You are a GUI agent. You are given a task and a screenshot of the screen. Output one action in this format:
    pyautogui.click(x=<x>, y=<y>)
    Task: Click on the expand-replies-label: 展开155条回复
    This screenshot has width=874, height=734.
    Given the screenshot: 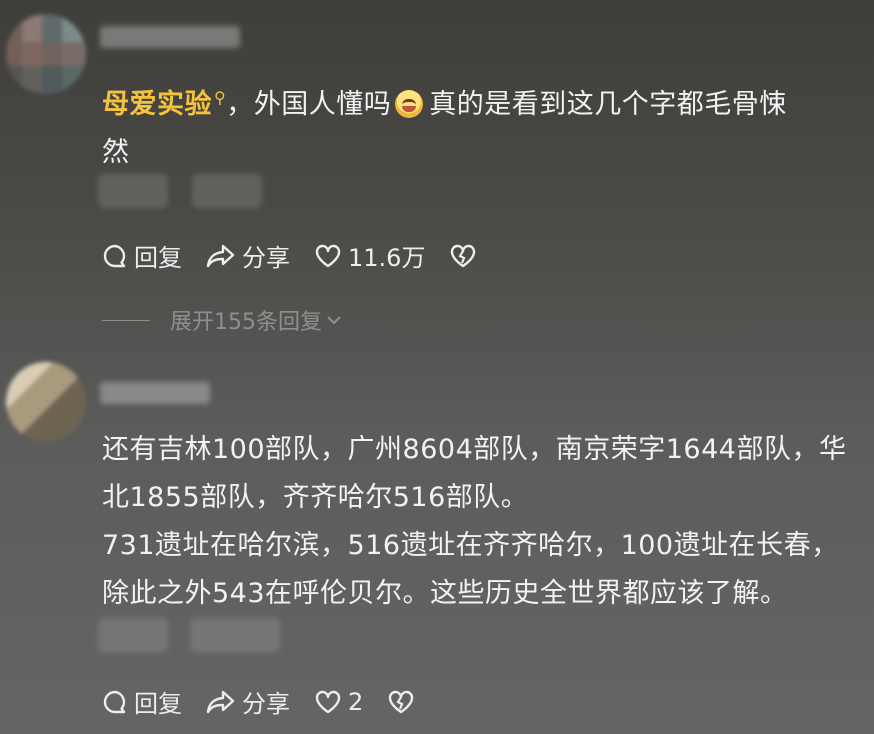 What is the action you would take?
    pyautogui.click(x=246, y=322)
    